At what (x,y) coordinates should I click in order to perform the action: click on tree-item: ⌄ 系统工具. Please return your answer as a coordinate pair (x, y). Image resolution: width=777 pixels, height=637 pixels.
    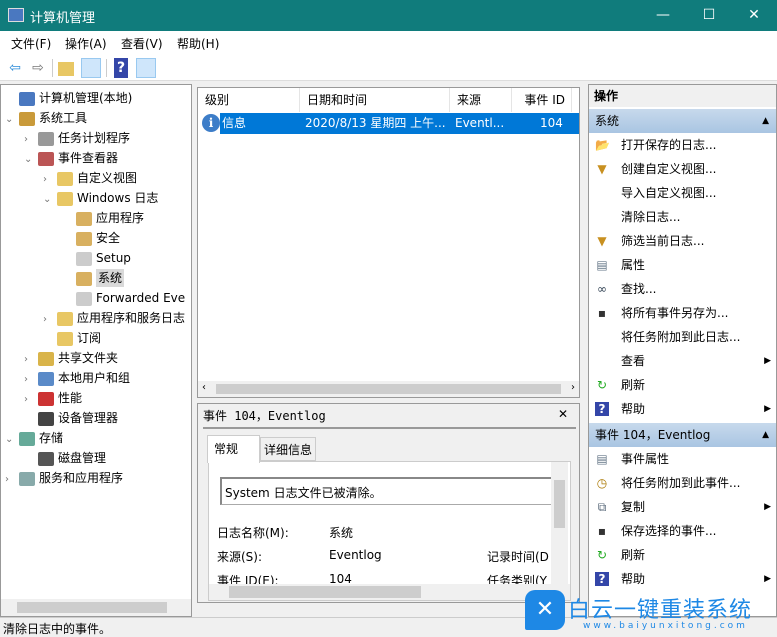
    Looking at the image, I should click on (46, 118).